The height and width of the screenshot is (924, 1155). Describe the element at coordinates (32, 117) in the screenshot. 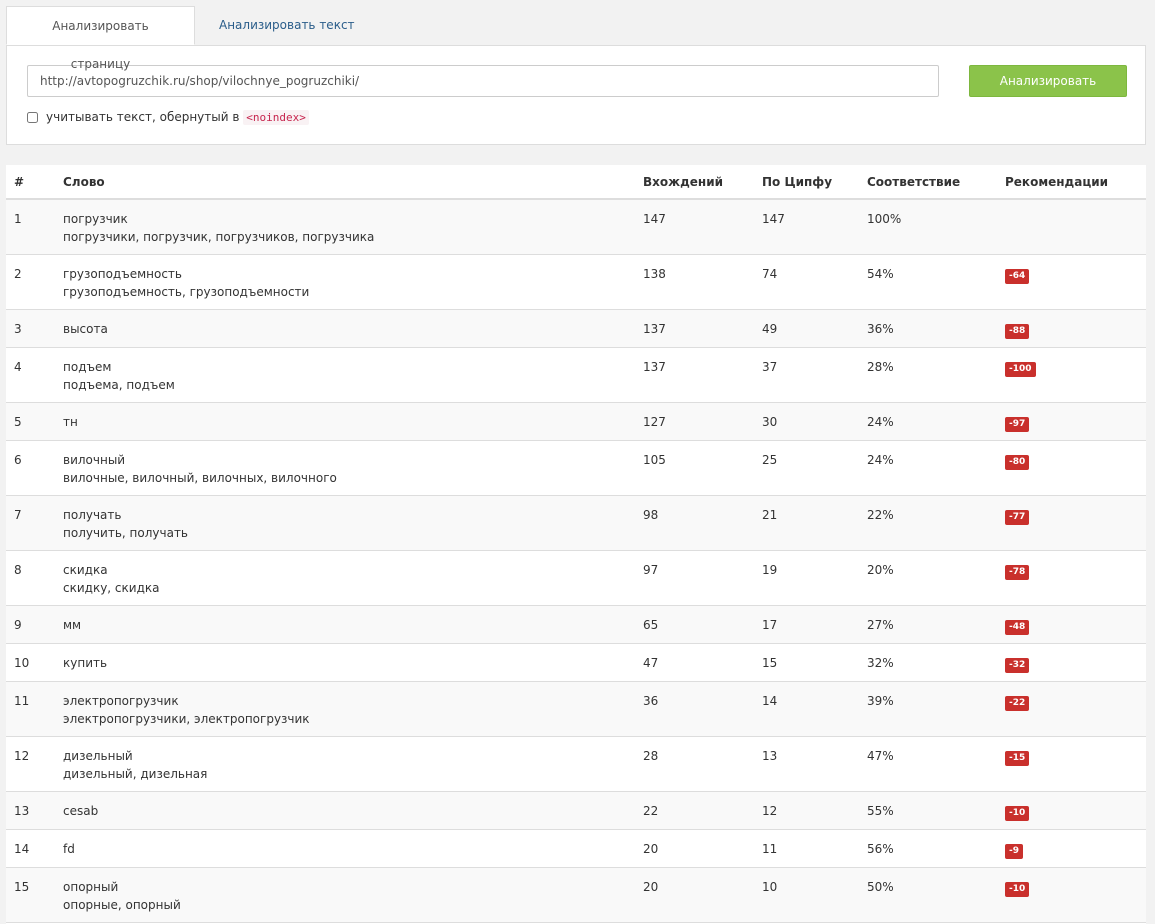

I see `noindex-checkbox` at that location.